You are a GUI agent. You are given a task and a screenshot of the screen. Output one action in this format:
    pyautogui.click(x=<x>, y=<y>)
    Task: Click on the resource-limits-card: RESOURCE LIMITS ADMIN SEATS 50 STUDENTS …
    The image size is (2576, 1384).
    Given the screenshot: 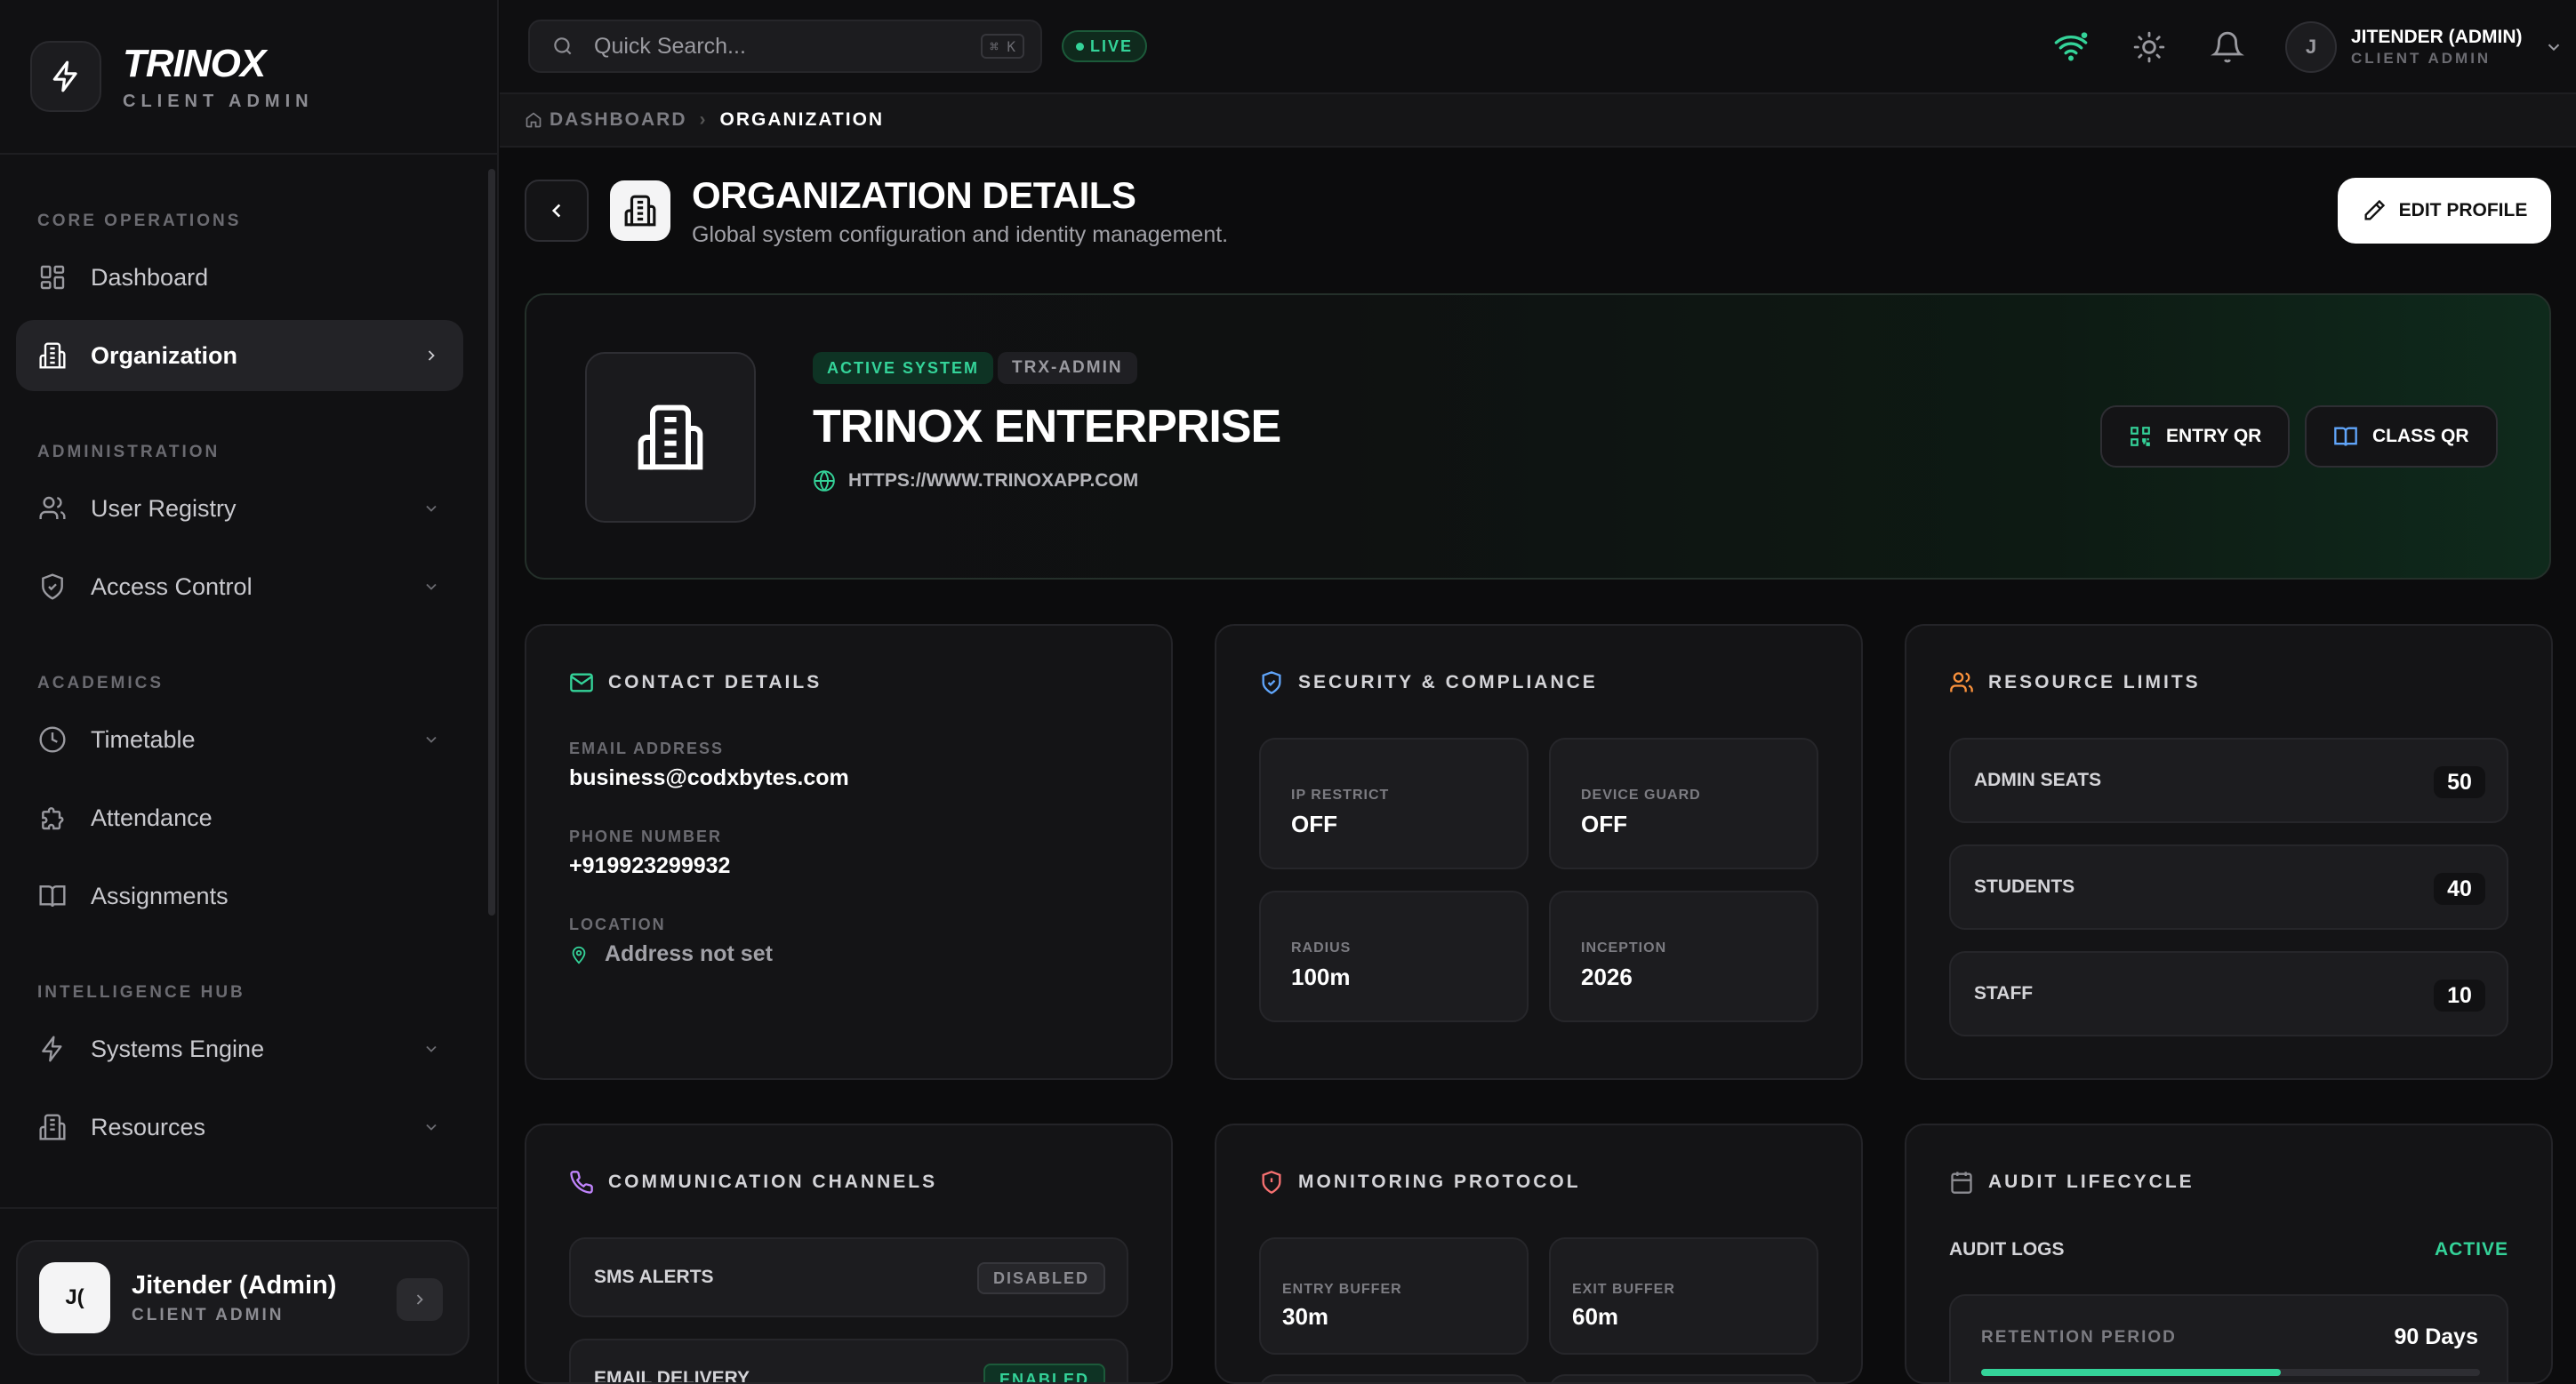 What is the action you would take?
    pyautogui.click(x=2229, y=852)
    